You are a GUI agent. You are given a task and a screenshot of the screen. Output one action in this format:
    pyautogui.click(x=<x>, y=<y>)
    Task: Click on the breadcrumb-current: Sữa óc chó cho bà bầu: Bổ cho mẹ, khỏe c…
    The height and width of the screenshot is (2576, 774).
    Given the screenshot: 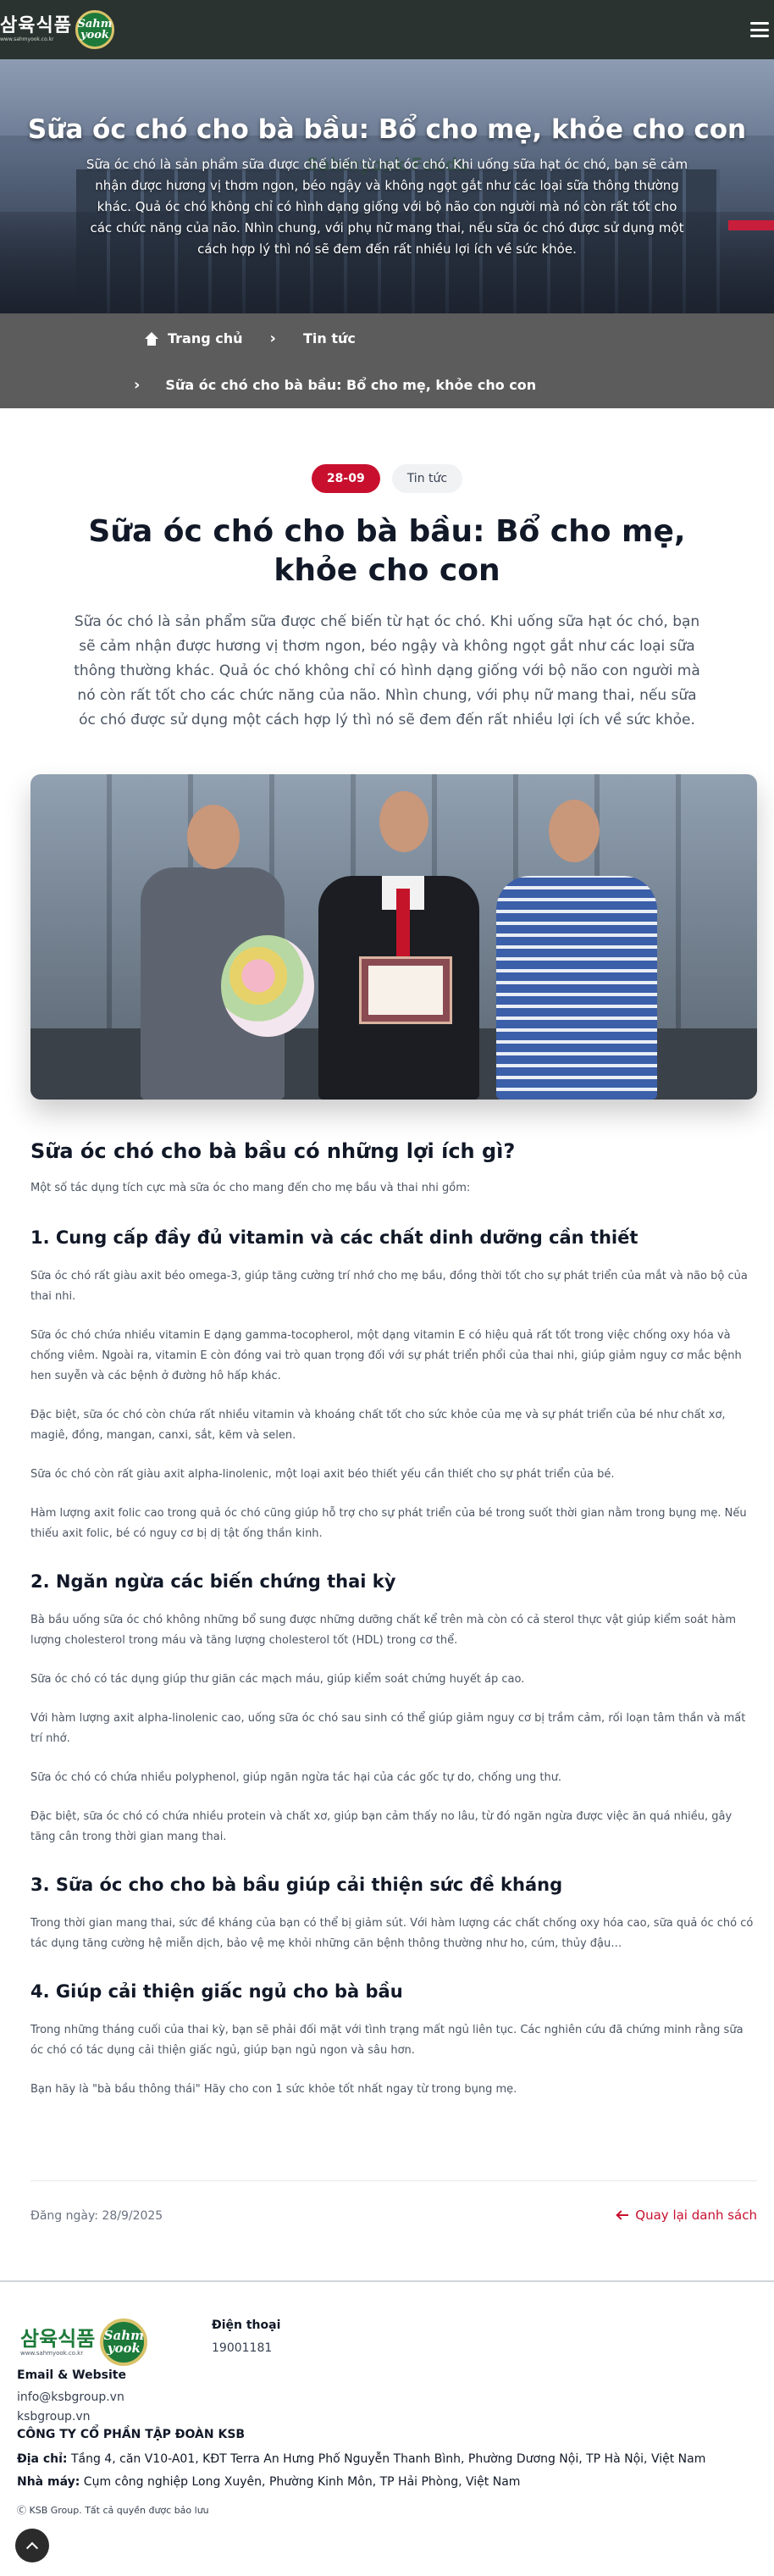 What is the action you would take?
    pyautogui.click(x=351, y=385)
    